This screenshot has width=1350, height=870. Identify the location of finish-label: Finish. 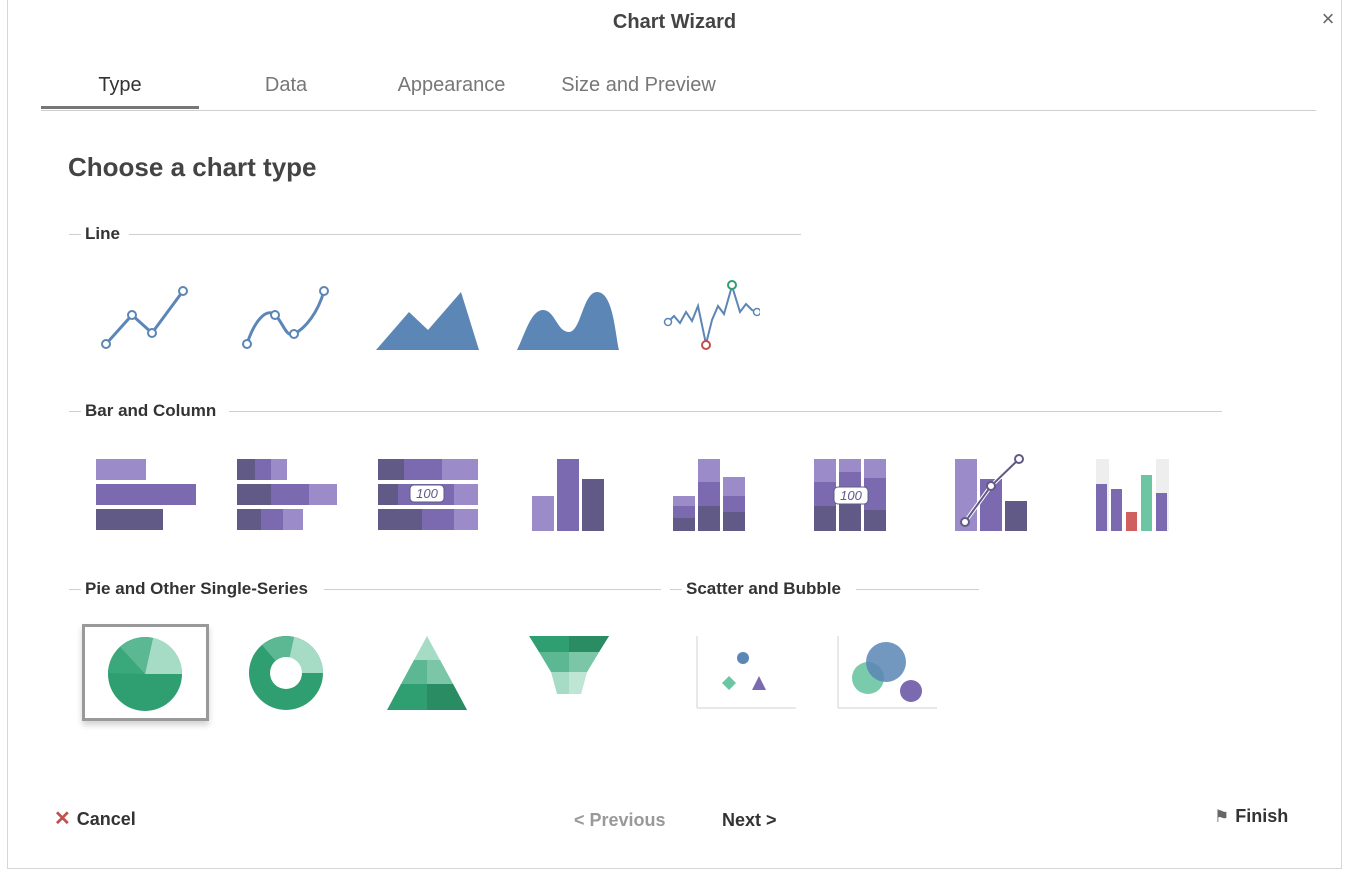
(1262, 816).